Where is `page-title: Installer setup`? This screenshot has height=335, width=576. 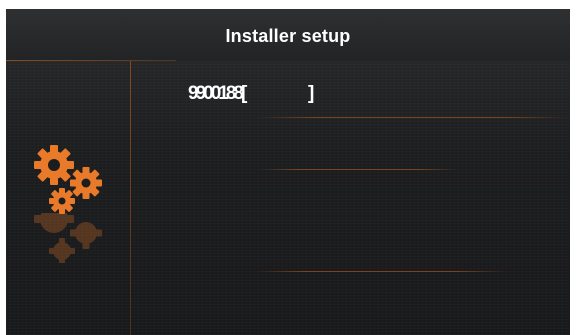 page-title: Installer setup is located at coordinates (288, 36).